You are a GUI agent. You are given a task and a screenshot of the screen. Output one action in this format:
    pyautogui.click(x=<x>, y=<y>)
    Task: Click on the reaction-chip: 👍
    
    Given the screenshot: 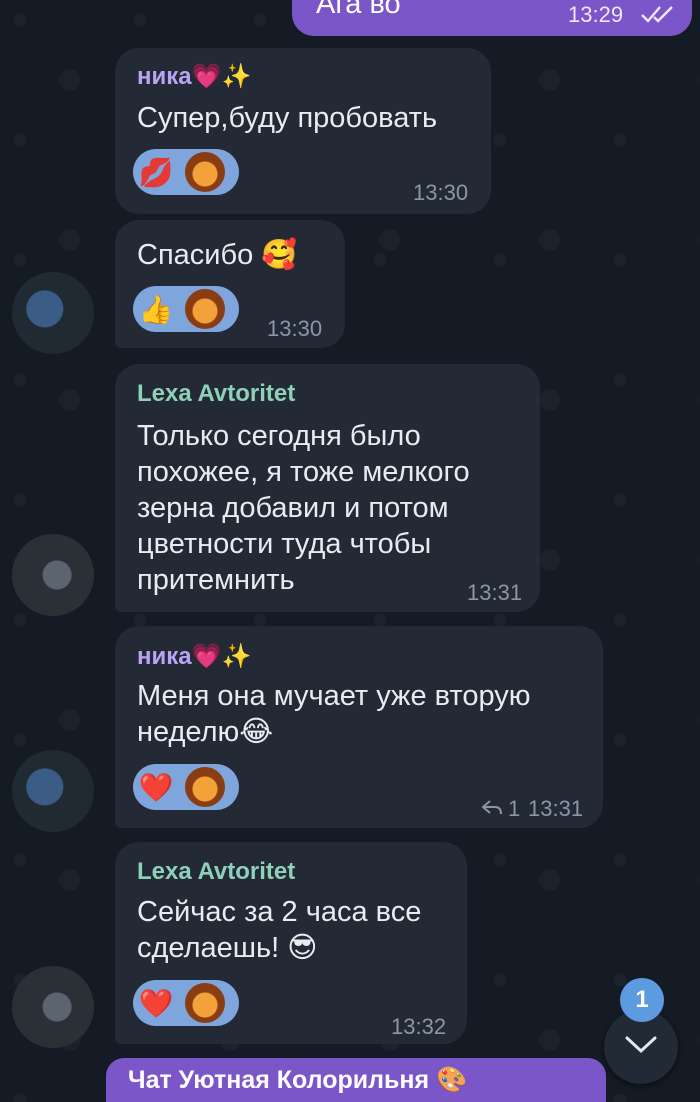 What is the action you would take?
    pyautogui.click(x=186, y=309)
    